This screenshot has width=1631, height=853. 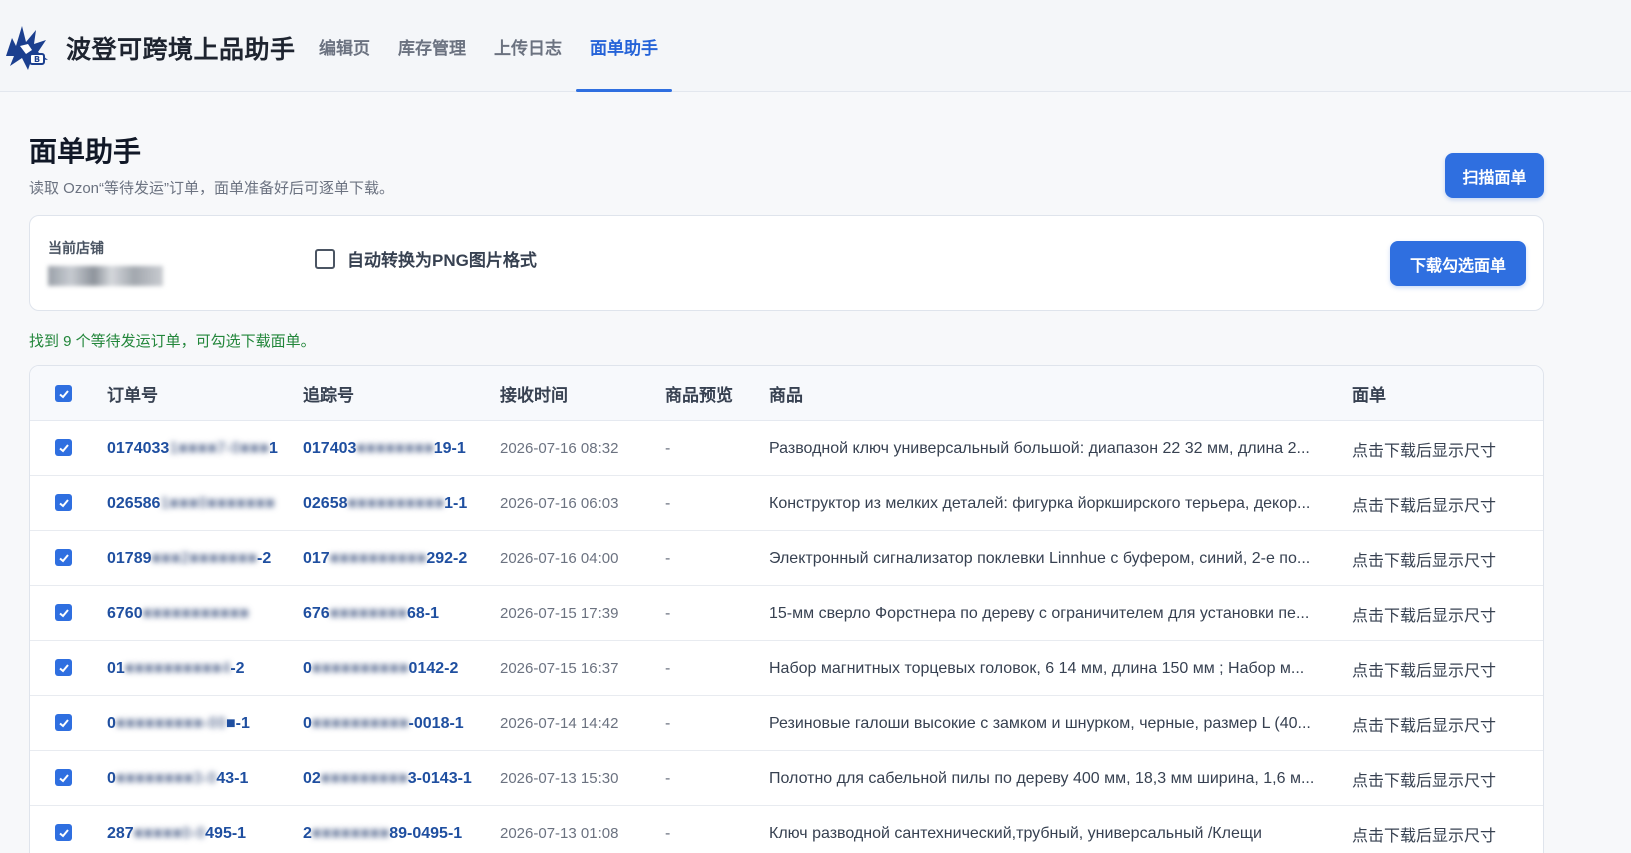 I want to click on tracking-number-prefix: 02, so click(x=312, y=778).